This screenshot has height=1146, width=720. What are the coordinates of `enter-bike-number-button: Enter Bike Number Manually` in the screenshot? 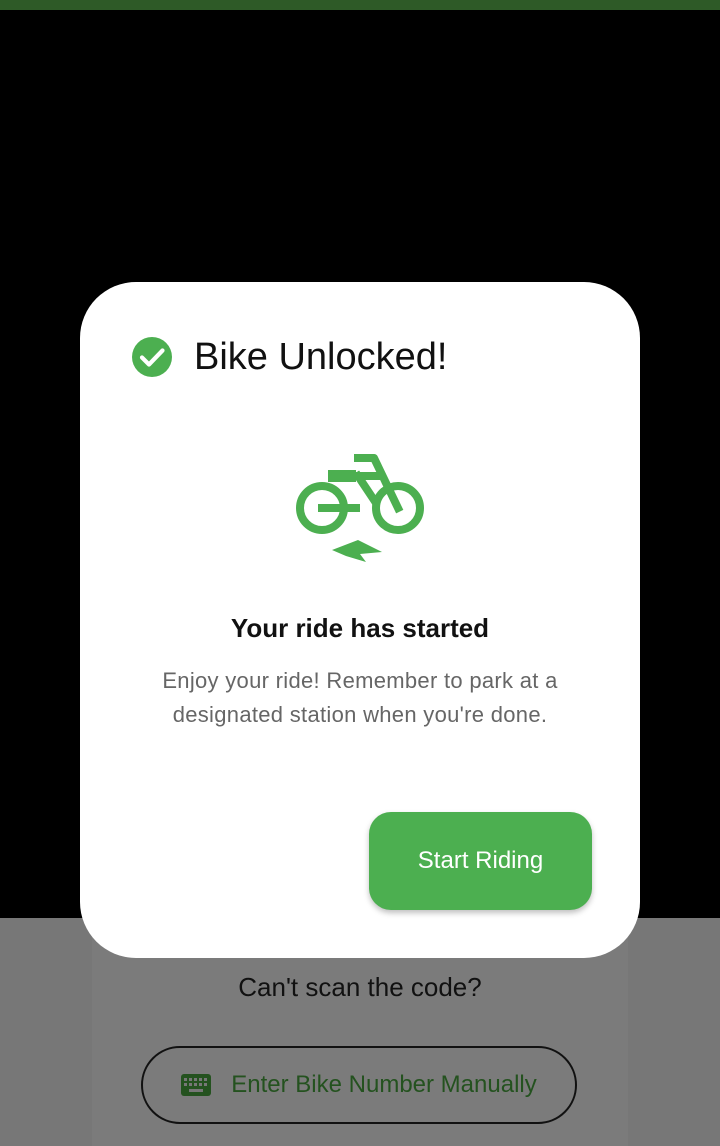 It's located at (359, 1085).